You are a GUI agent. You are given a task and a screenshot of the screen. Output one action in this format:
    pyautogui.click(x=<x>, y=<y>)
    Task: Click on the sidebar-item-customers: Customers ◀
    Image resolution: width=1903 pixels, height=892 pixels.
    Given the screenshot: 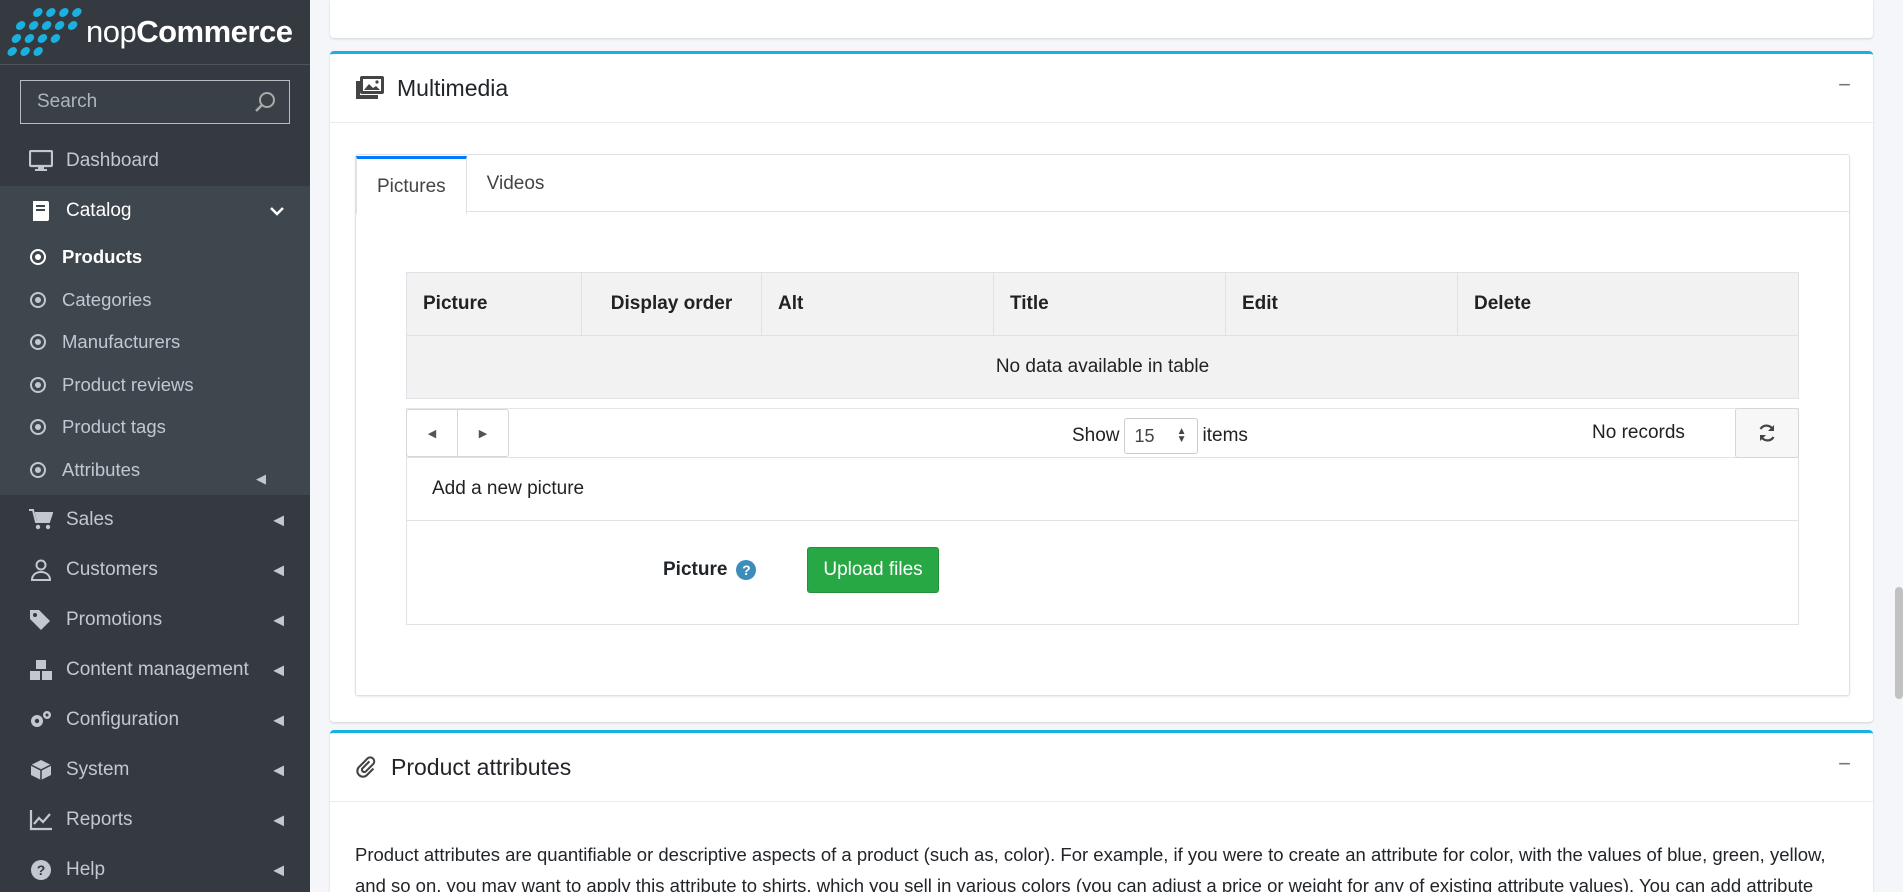 What is the action you would take?
    pyautogui.click(x=155, y=570)
    